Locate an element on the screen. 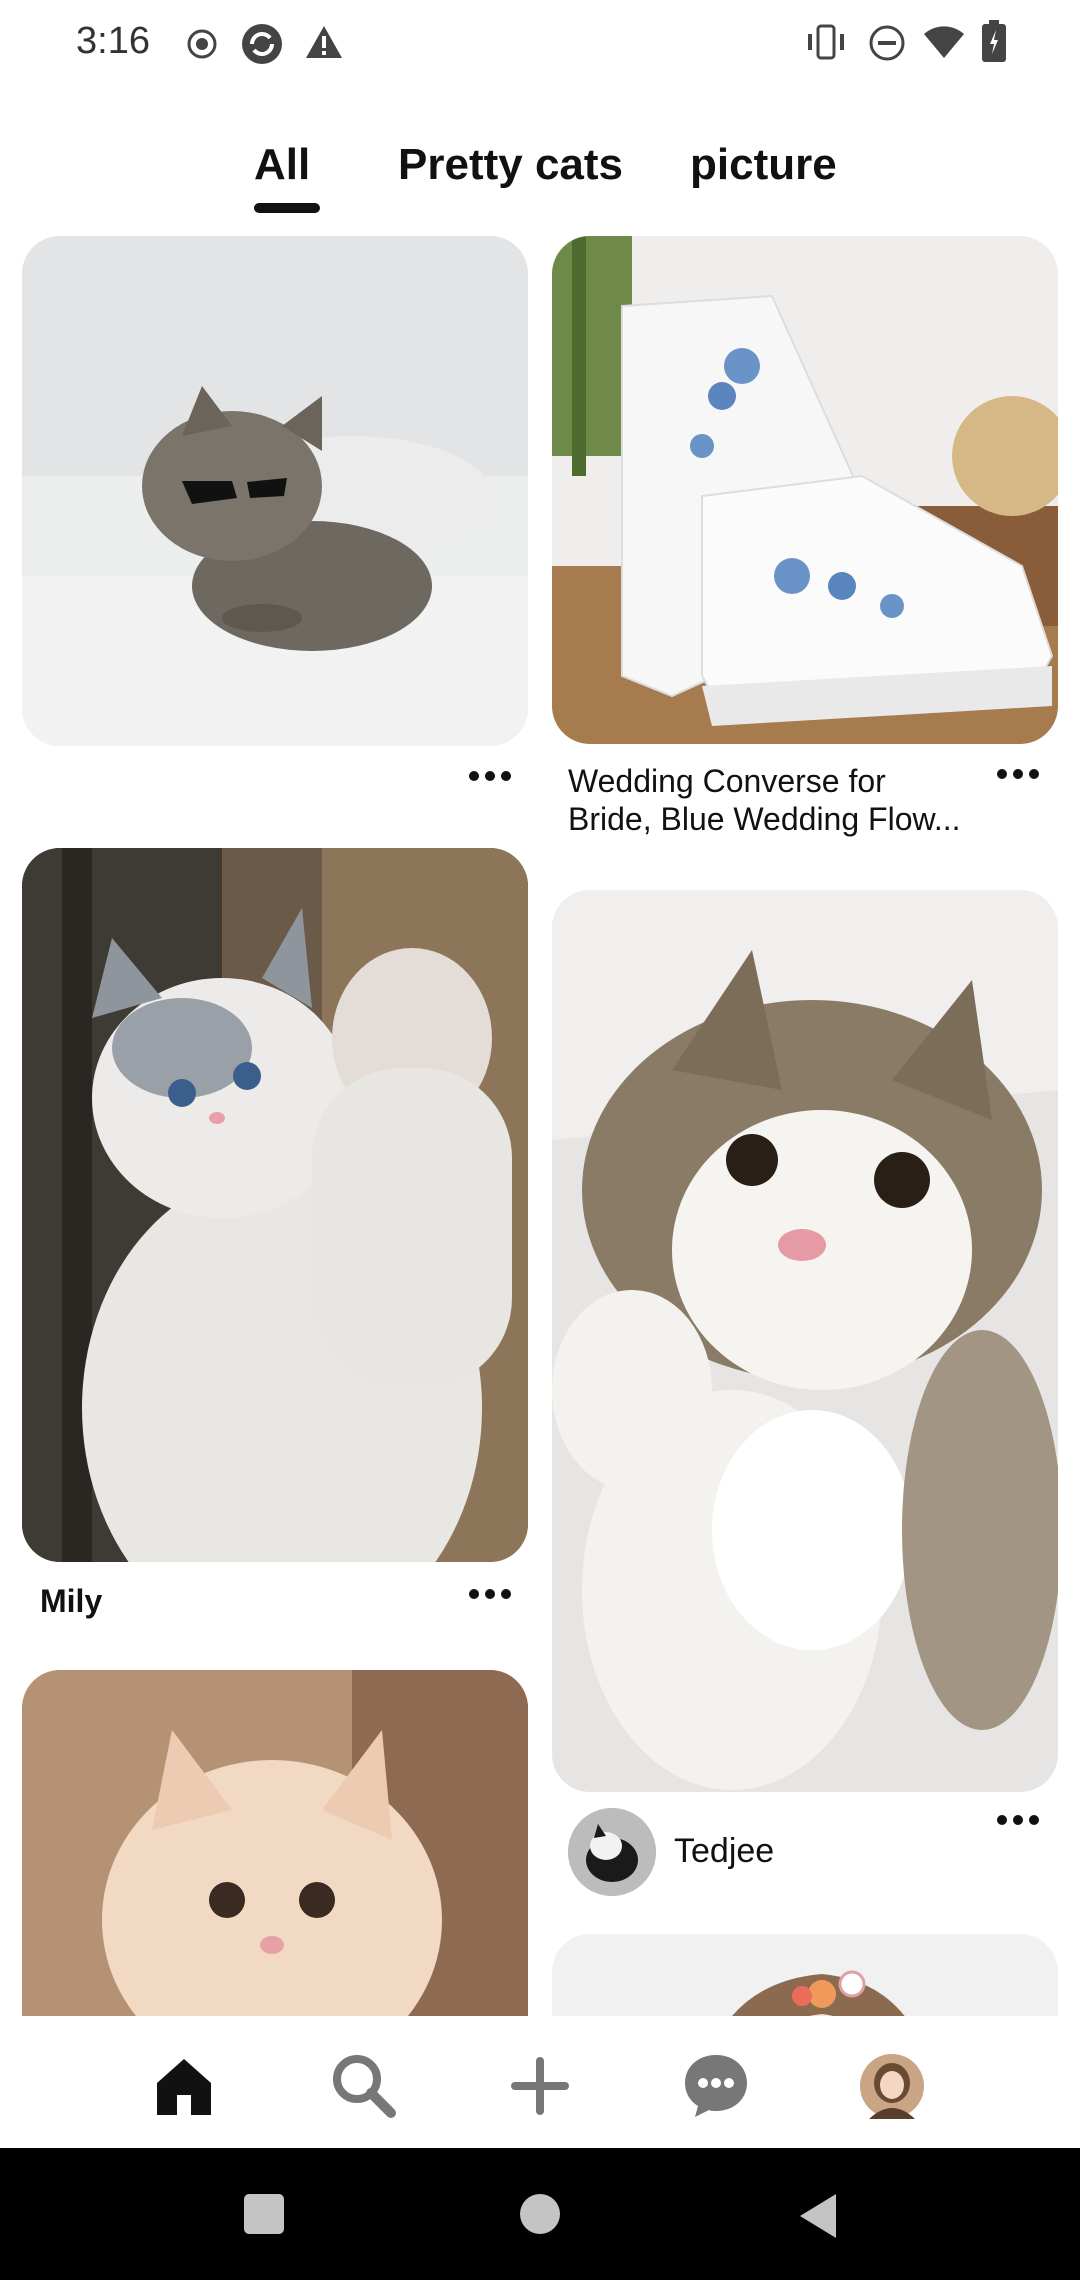 The height and width of the screenshot is (2280, 1080). nav-profile is located at coordinates (892, 2086).